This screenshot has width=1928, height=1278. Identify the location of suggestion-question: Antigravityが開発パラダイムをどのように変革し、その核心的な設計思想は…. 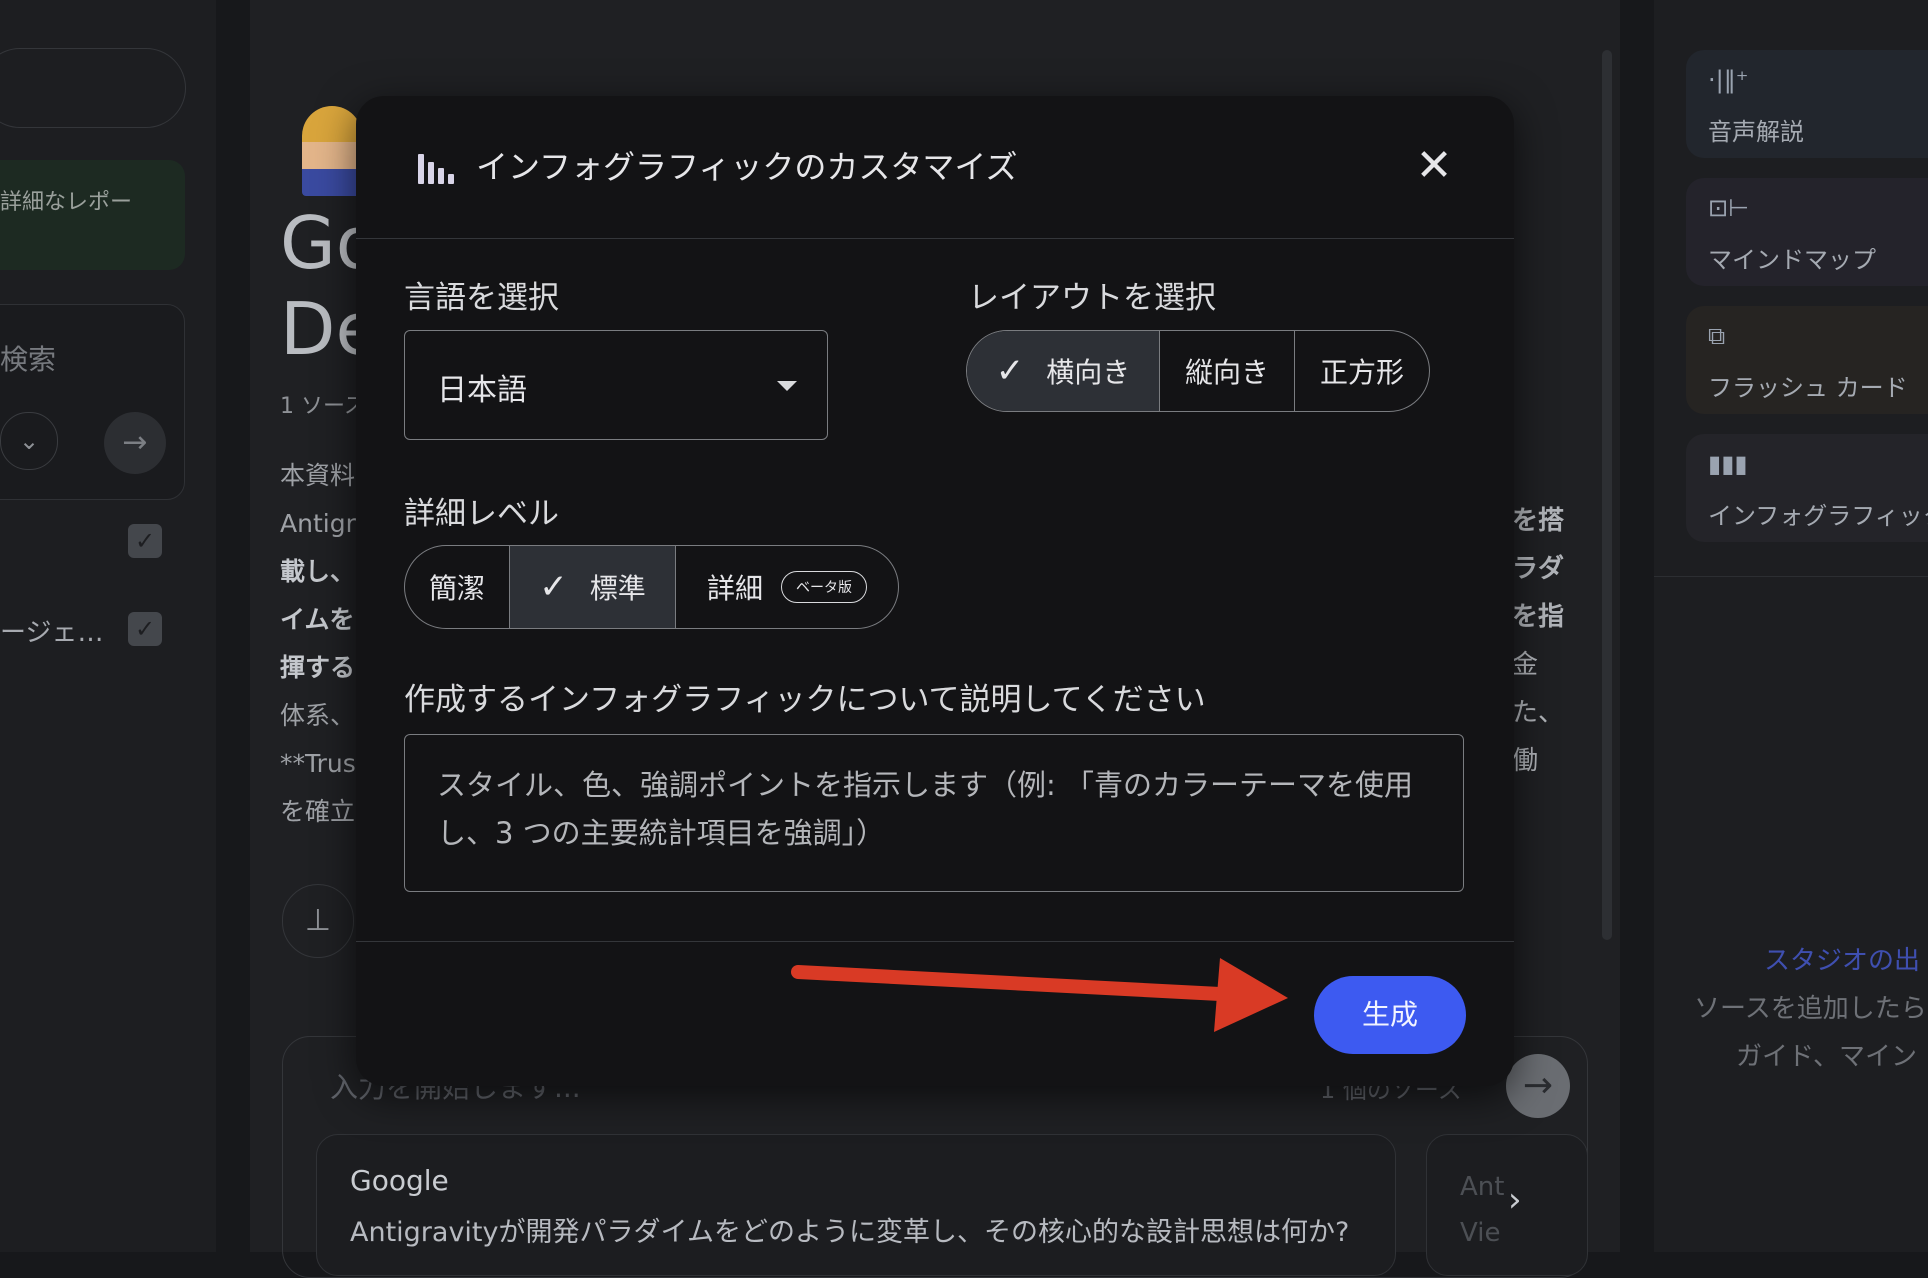
(850, 1232).